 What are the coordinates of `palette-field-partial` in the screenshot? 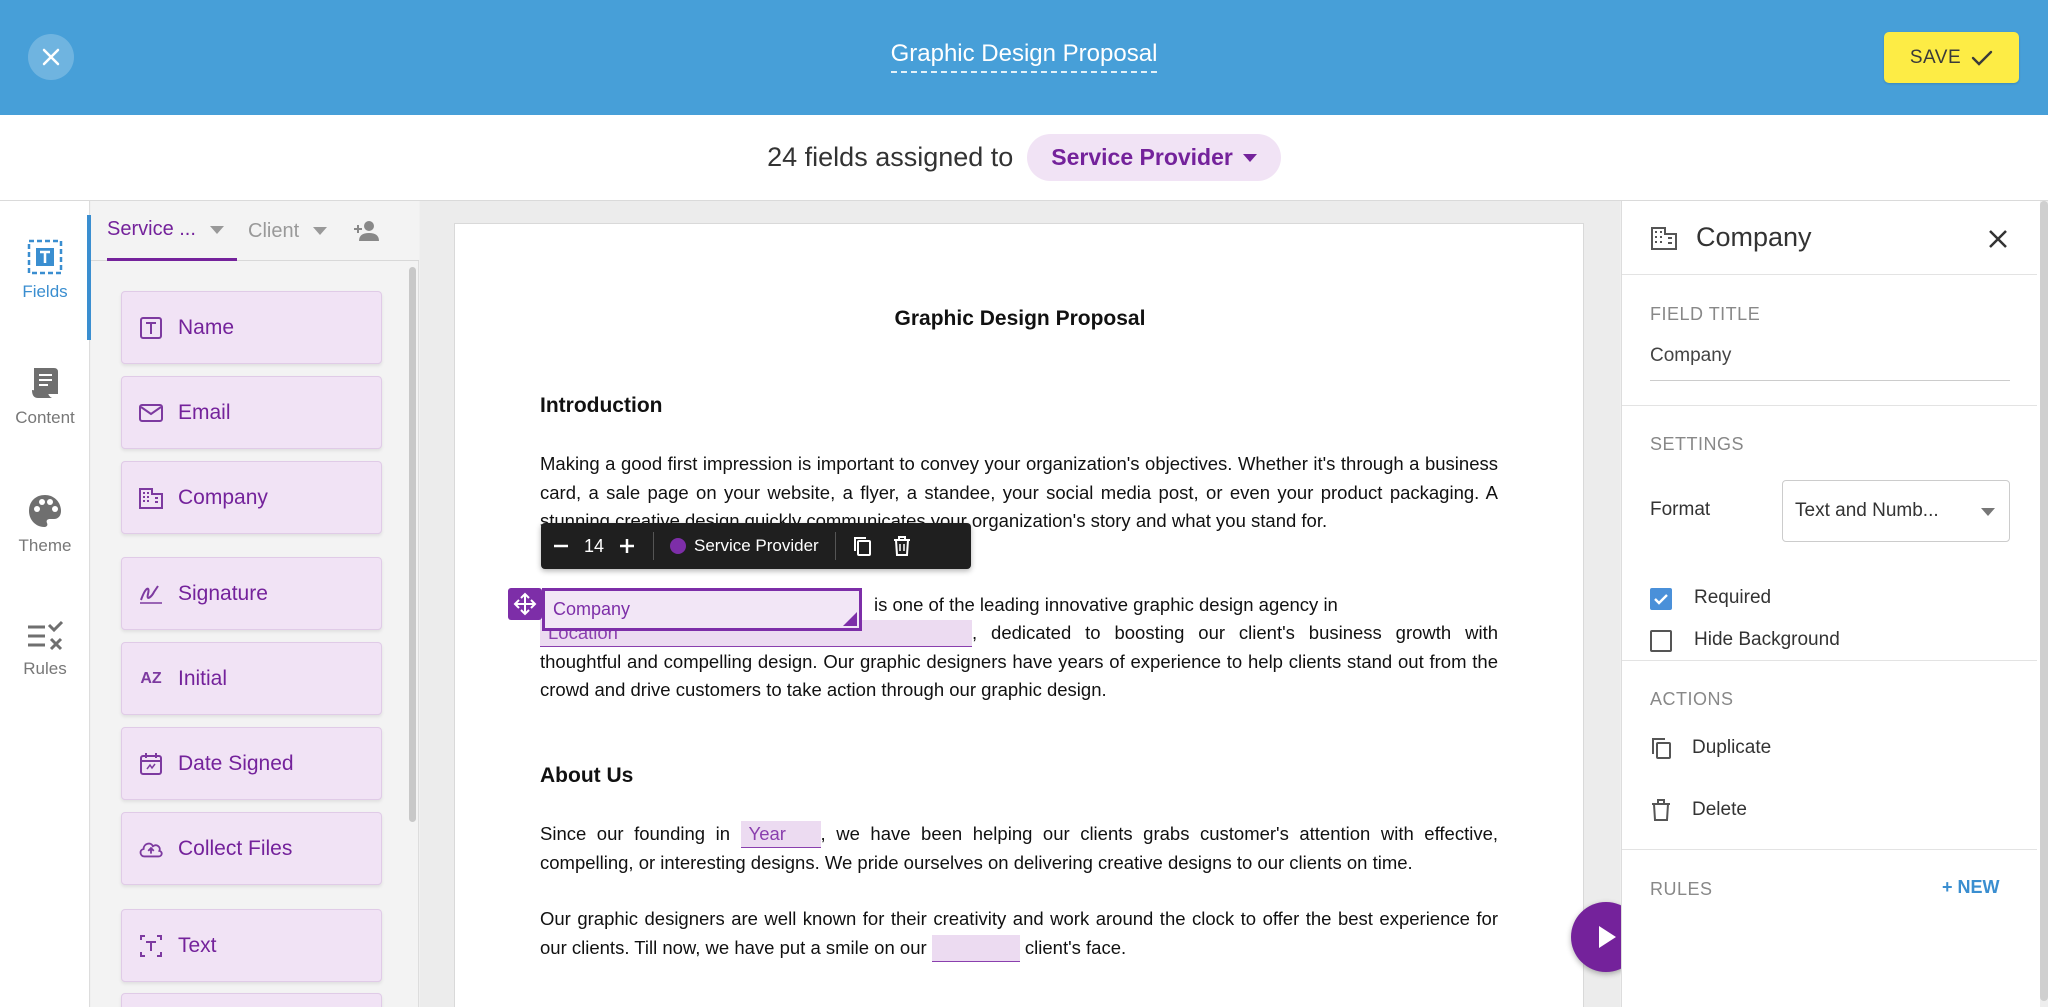 It's located at (251, 1000).